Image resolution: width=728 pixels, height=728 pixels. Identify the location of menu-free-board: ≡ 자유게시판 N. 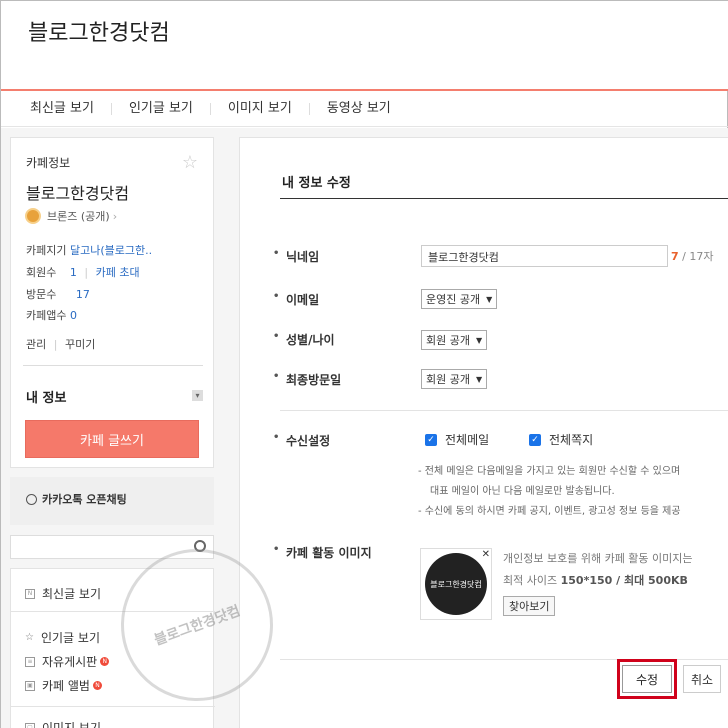
(67, 661).